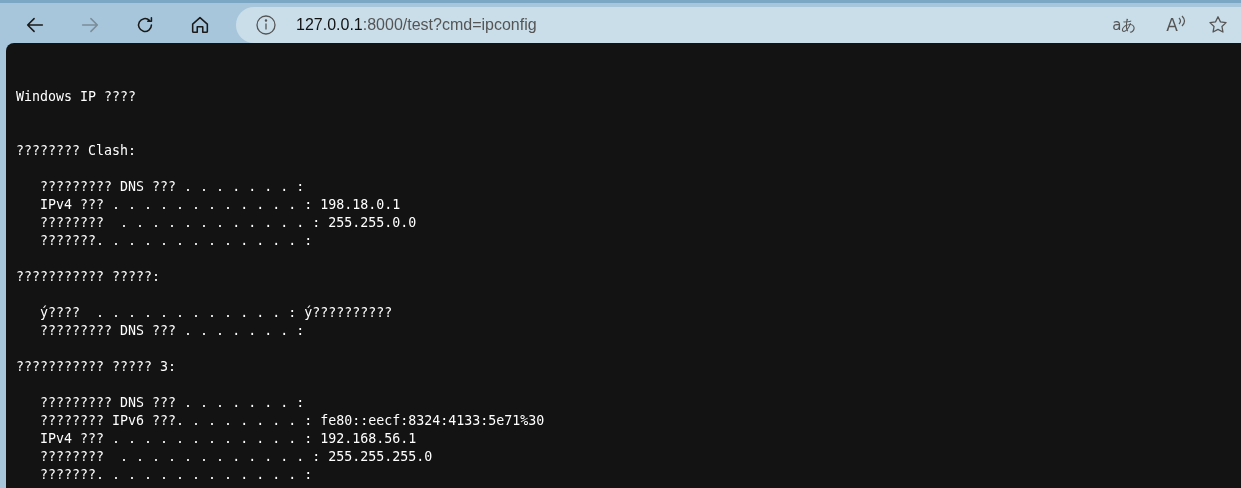 Image resolution: width=1241 pixels, height=488 pixels. I want to click on console-line: ý???? . . . . . . . . . . . . : ý??????????, so click(216, 313).